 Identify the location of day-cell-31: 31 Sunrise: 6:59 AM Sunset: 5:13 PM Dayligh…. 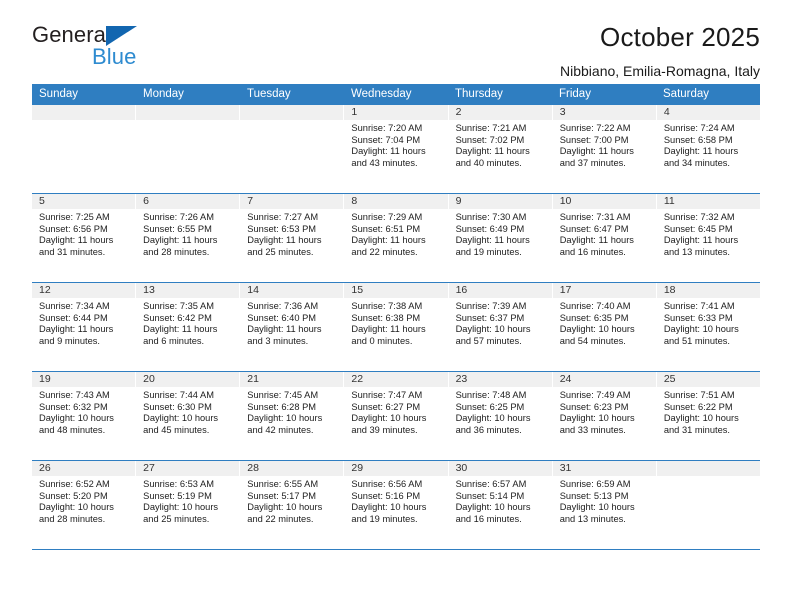
(603, 505).